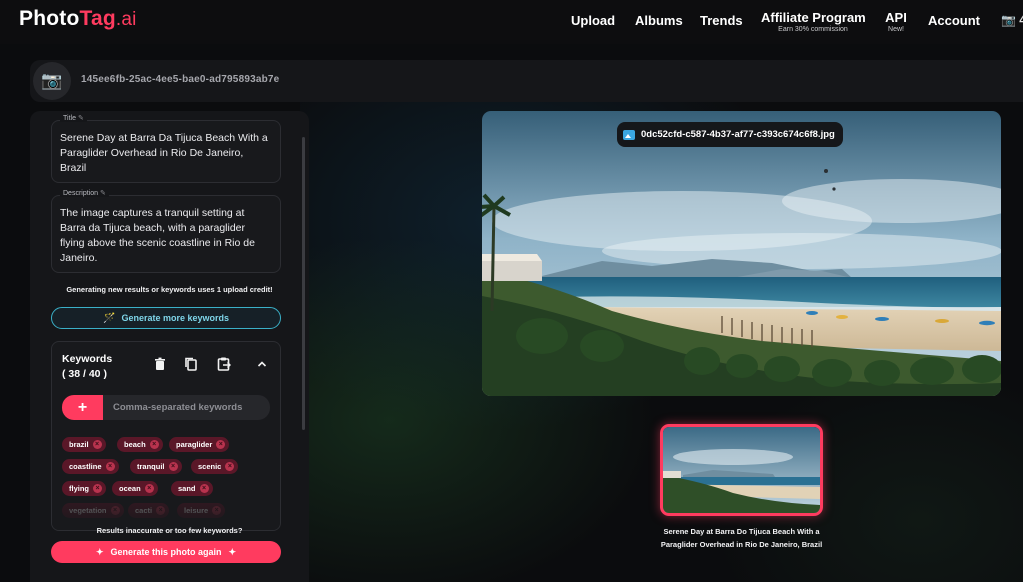 Image resolution: width=1023 pixels, height=582 pixels. I want to click on paste-icon, so click(224, 364).